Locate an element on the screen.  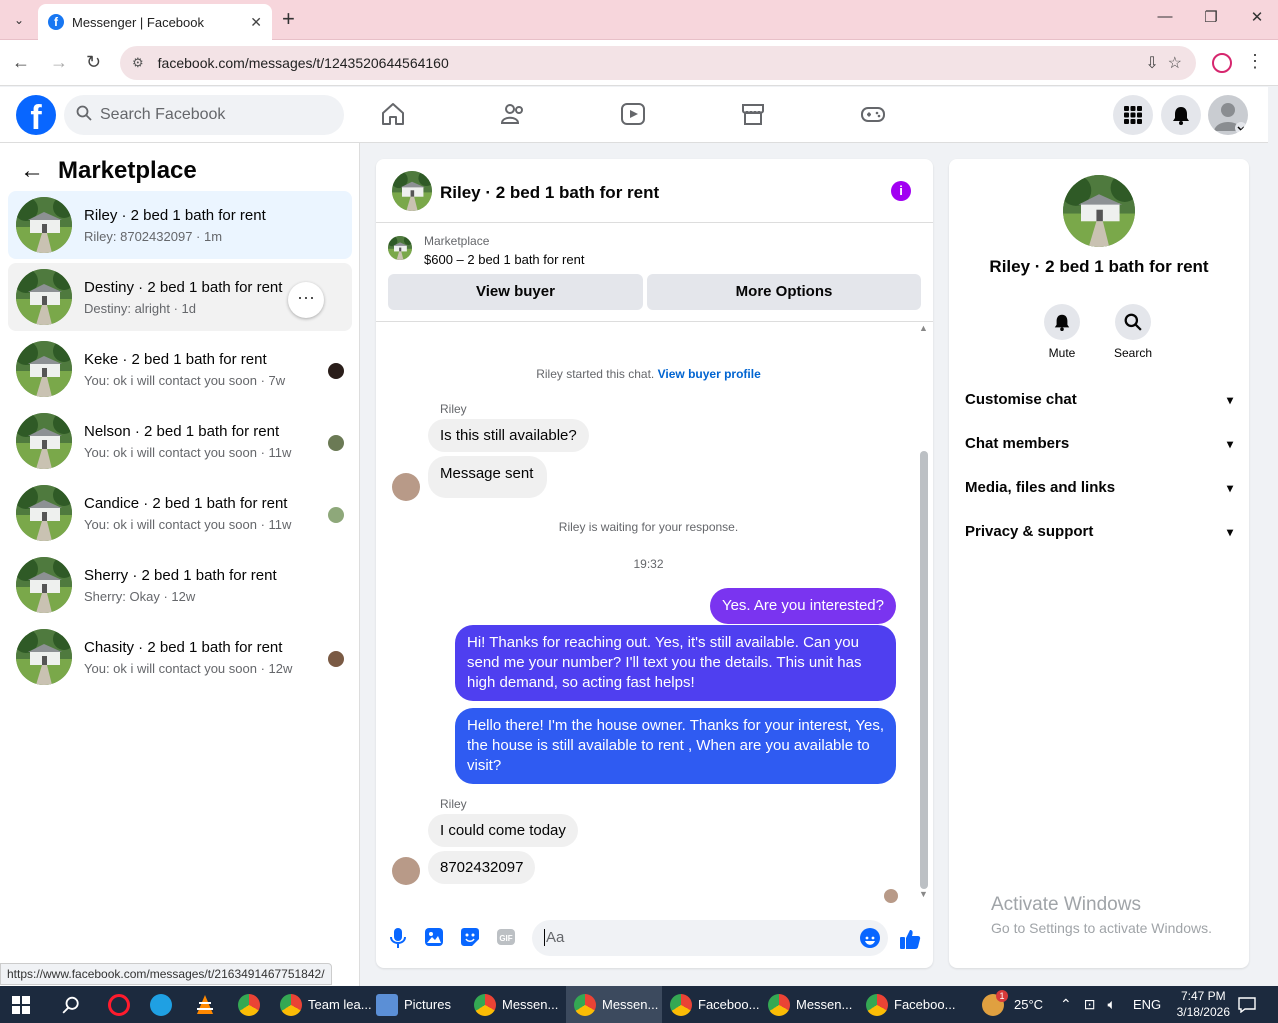
language-indicator: ENG is located at coordinates (1147, 1004).